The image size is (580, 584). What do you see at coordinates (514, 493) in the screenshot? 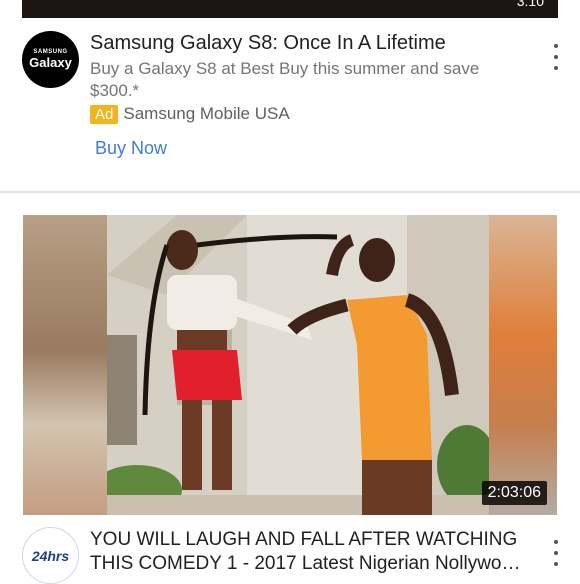
I see `video-duration-badge: 2:03:06` at bounding box center [514, 493].